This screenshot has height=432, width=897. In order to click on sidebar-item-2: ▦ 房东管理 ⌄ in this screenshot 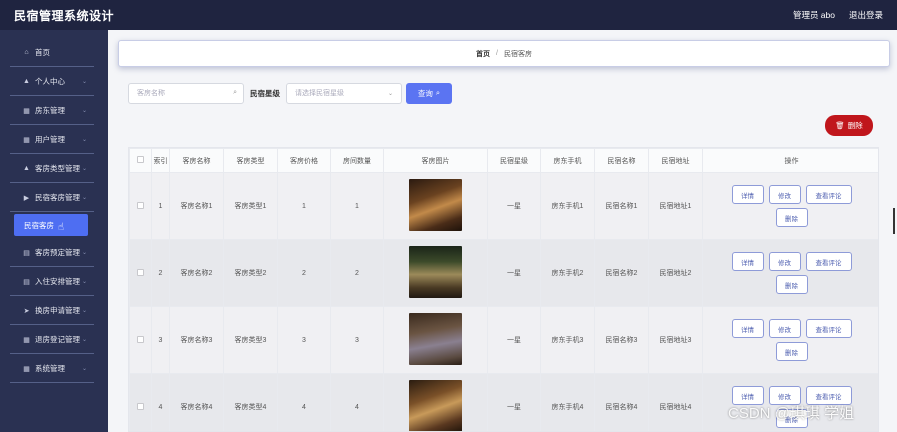, I will do `click(54, 110)`.